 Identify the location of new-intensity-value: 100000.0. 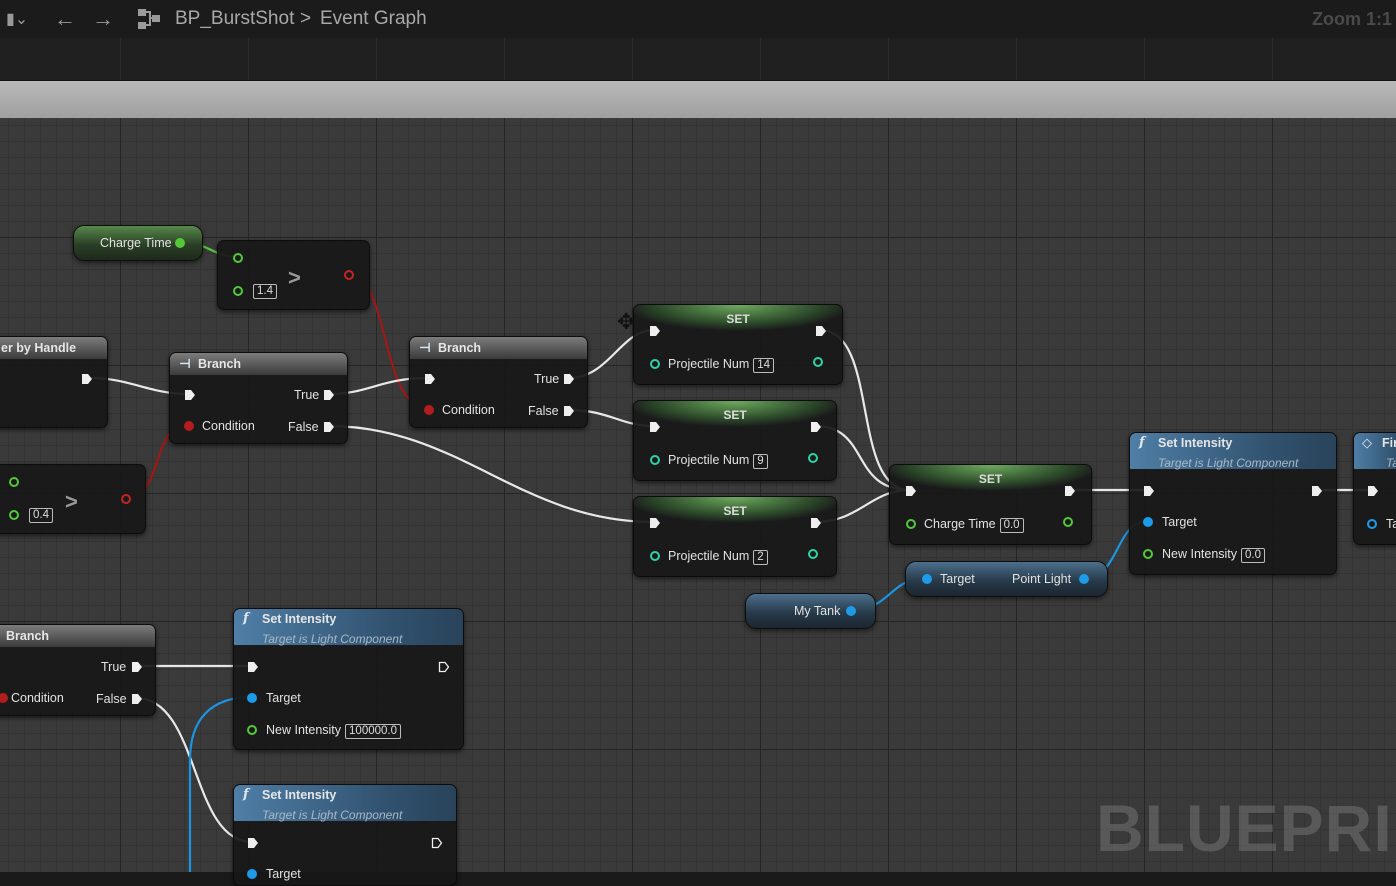
(373, 731).